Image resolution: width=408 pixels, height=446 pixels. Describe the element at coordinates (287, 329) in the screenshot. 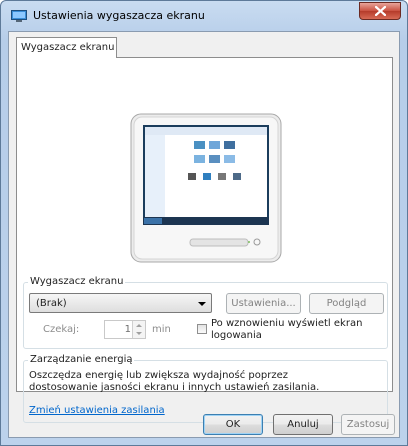

I see `resume-logon-label: Po wznowieniu wyświetl ekran logowania` at that location.